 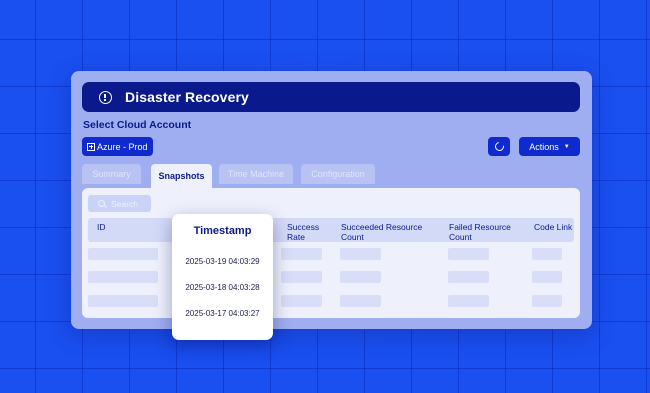 What do you see at coordinates (301, 254) in the screenshot?
I see `table-row-1-rate-placeholder` at bounding box center [301, 254].